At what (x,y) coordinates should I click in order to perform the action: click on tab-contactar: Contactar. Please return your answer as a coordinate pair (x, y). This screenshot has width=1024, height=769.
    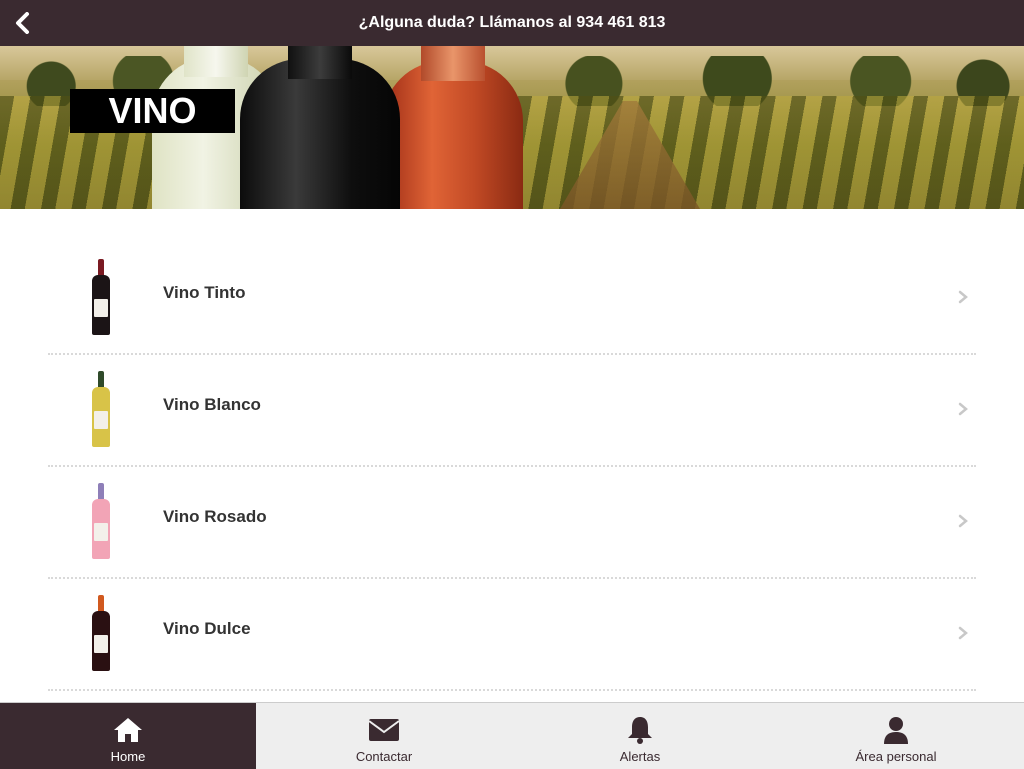
    Looking at the image, I should click on (384, 736).